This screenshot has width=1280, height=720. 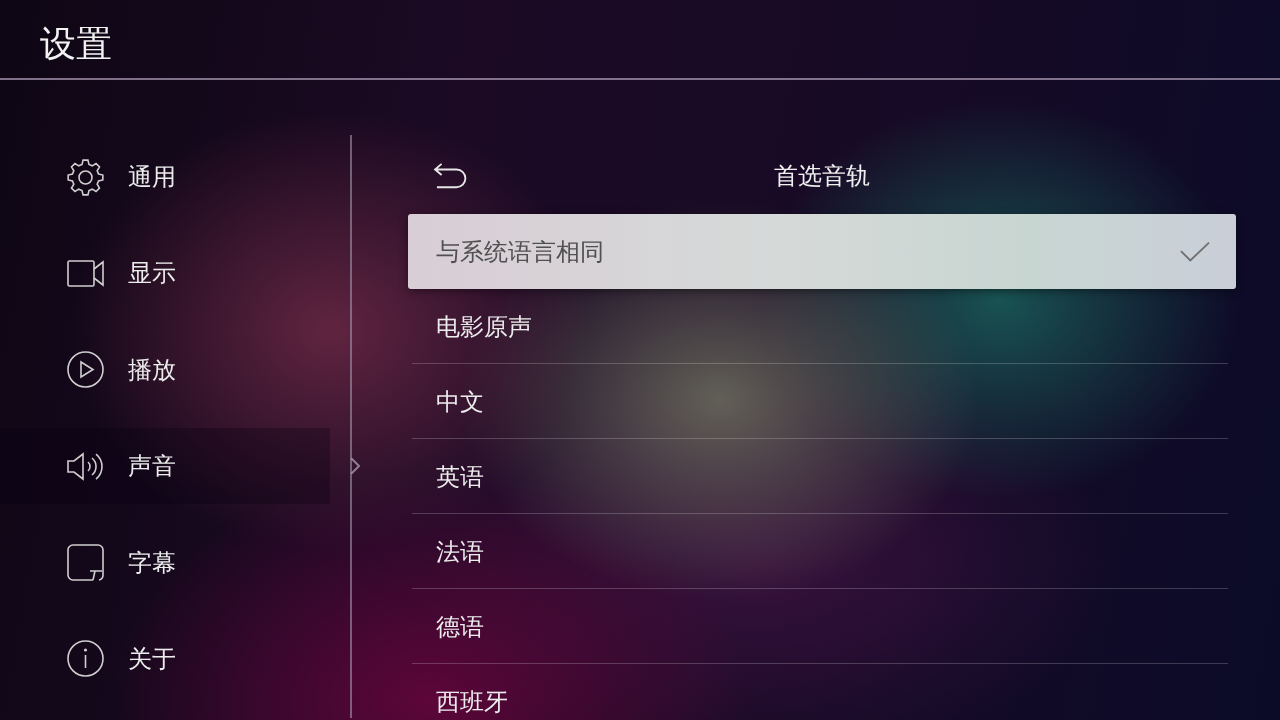 What do you see at coordinates (165, 466) in the screenshot?
I see `sidebar-item: 声音` at bounding box center [165, 466].